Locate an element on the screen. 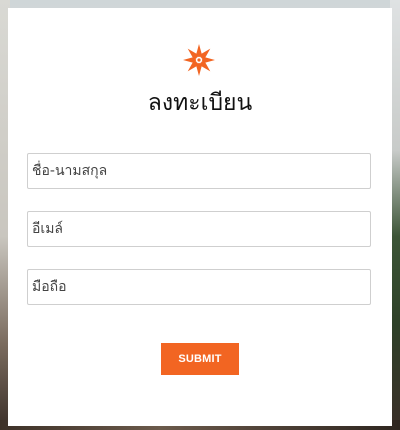 This screenshot has width=400, height=430. email-input is located at coordinates (199, 229).